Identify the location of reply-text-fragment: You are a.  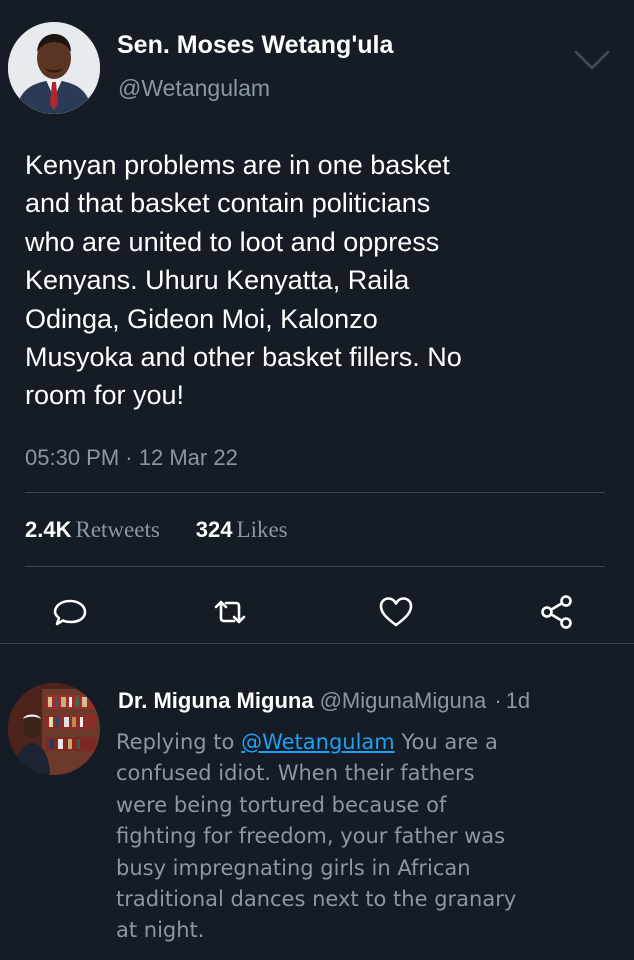
(449, 742).